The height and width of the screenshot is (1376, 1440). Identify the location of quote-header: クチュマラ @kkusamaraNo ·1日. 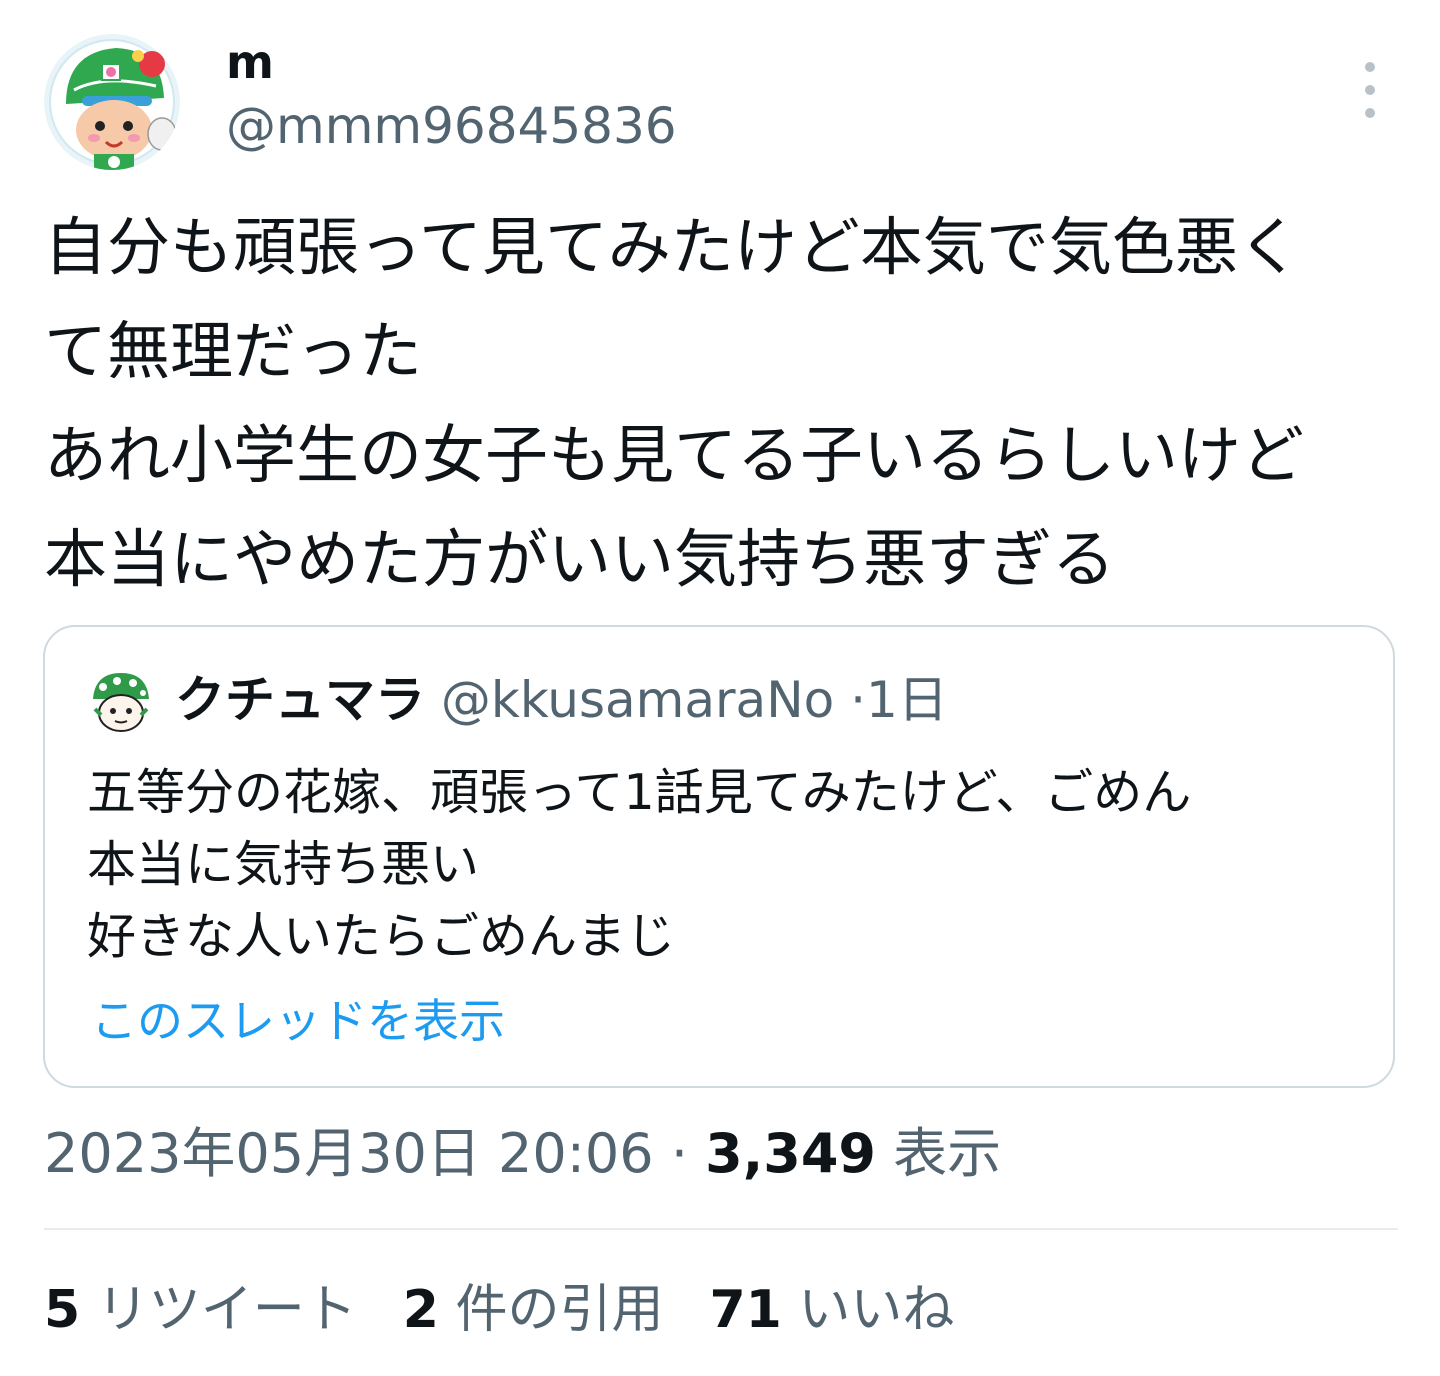
(561, 700).